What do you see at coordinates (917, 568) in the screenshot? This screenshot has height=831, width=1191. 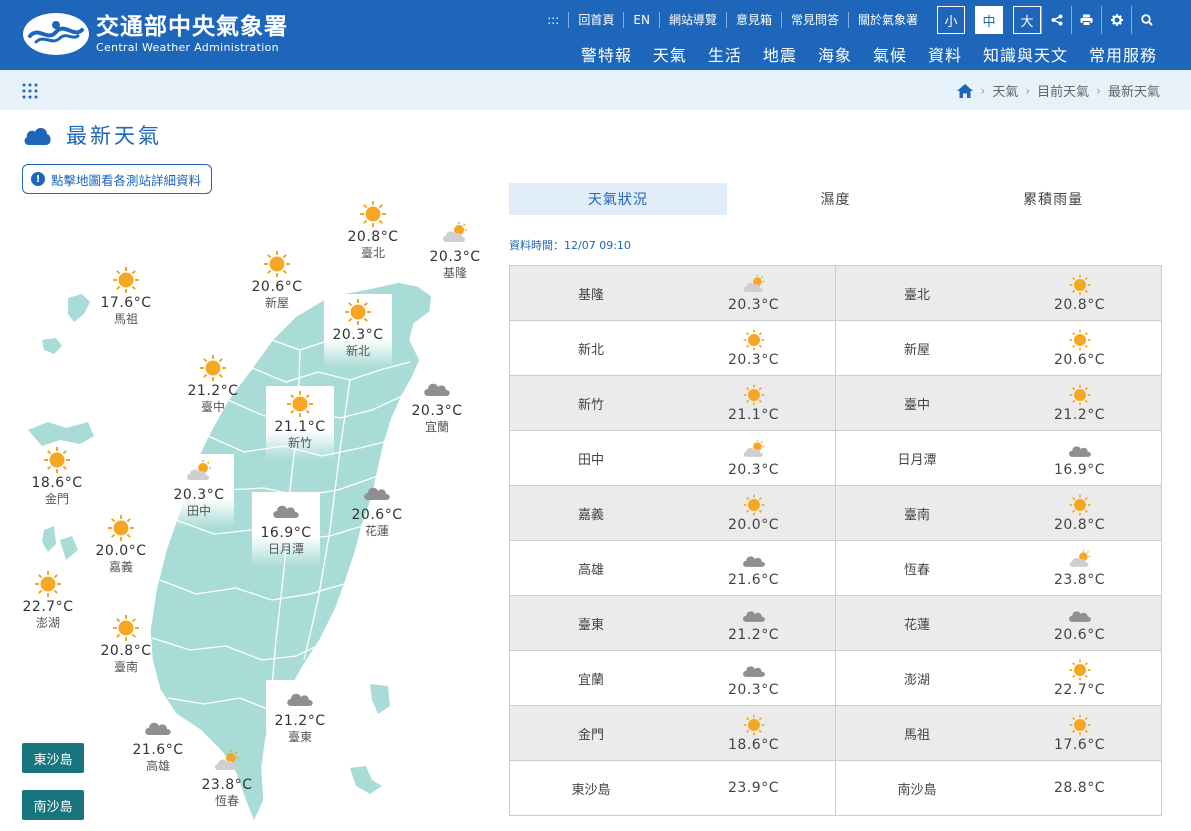 I see `station-name-cell: 恆春` at bounding box center [917, 568].